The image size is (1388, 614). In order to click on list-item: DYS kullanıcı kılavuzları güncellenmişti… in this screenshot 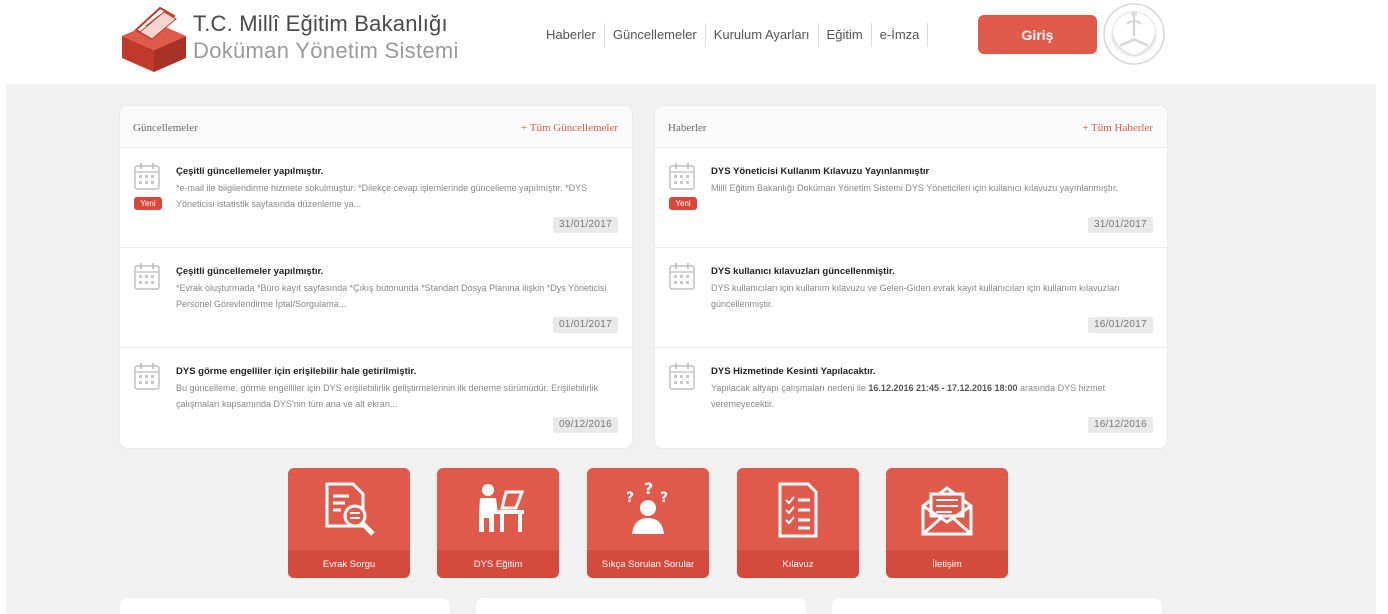, I will do `click(911, 298)`.